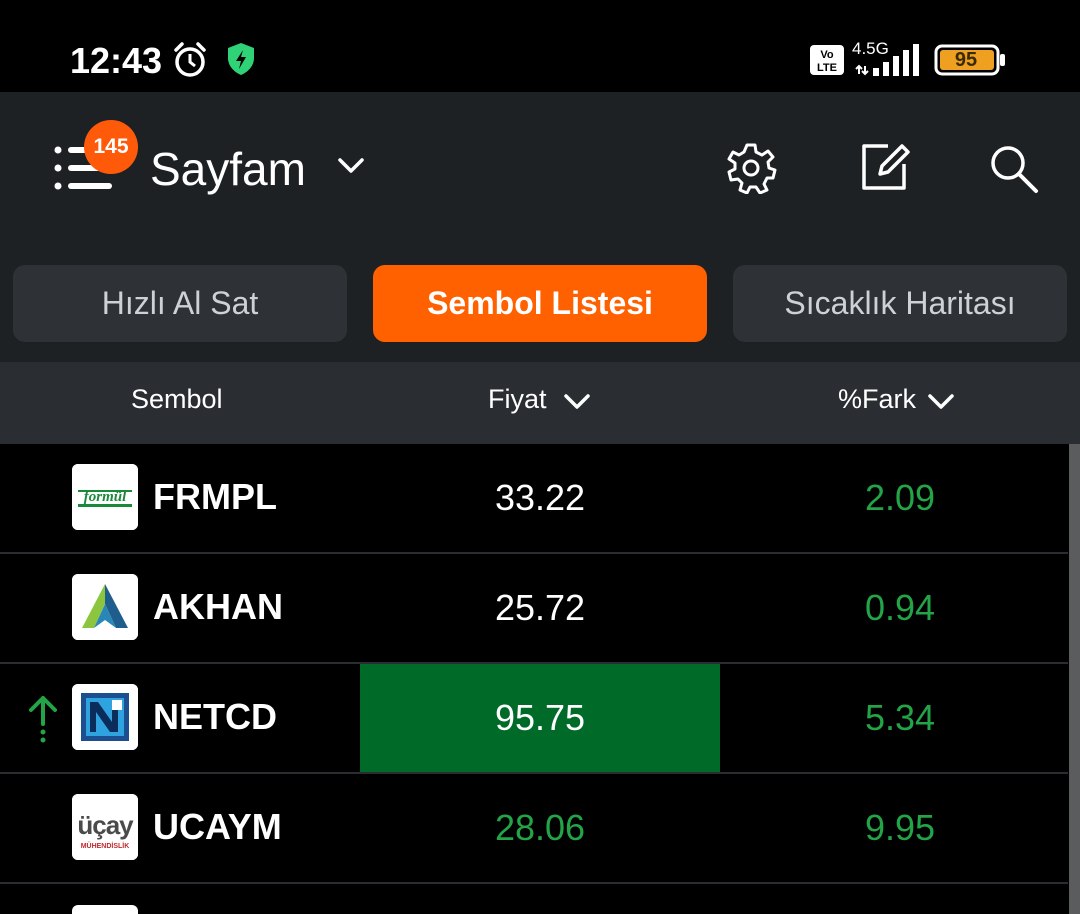 The image size is (1080, 914). Describe the element at coordinates (1074, 679) in the screenshot. I see `scrollbar` at that location.